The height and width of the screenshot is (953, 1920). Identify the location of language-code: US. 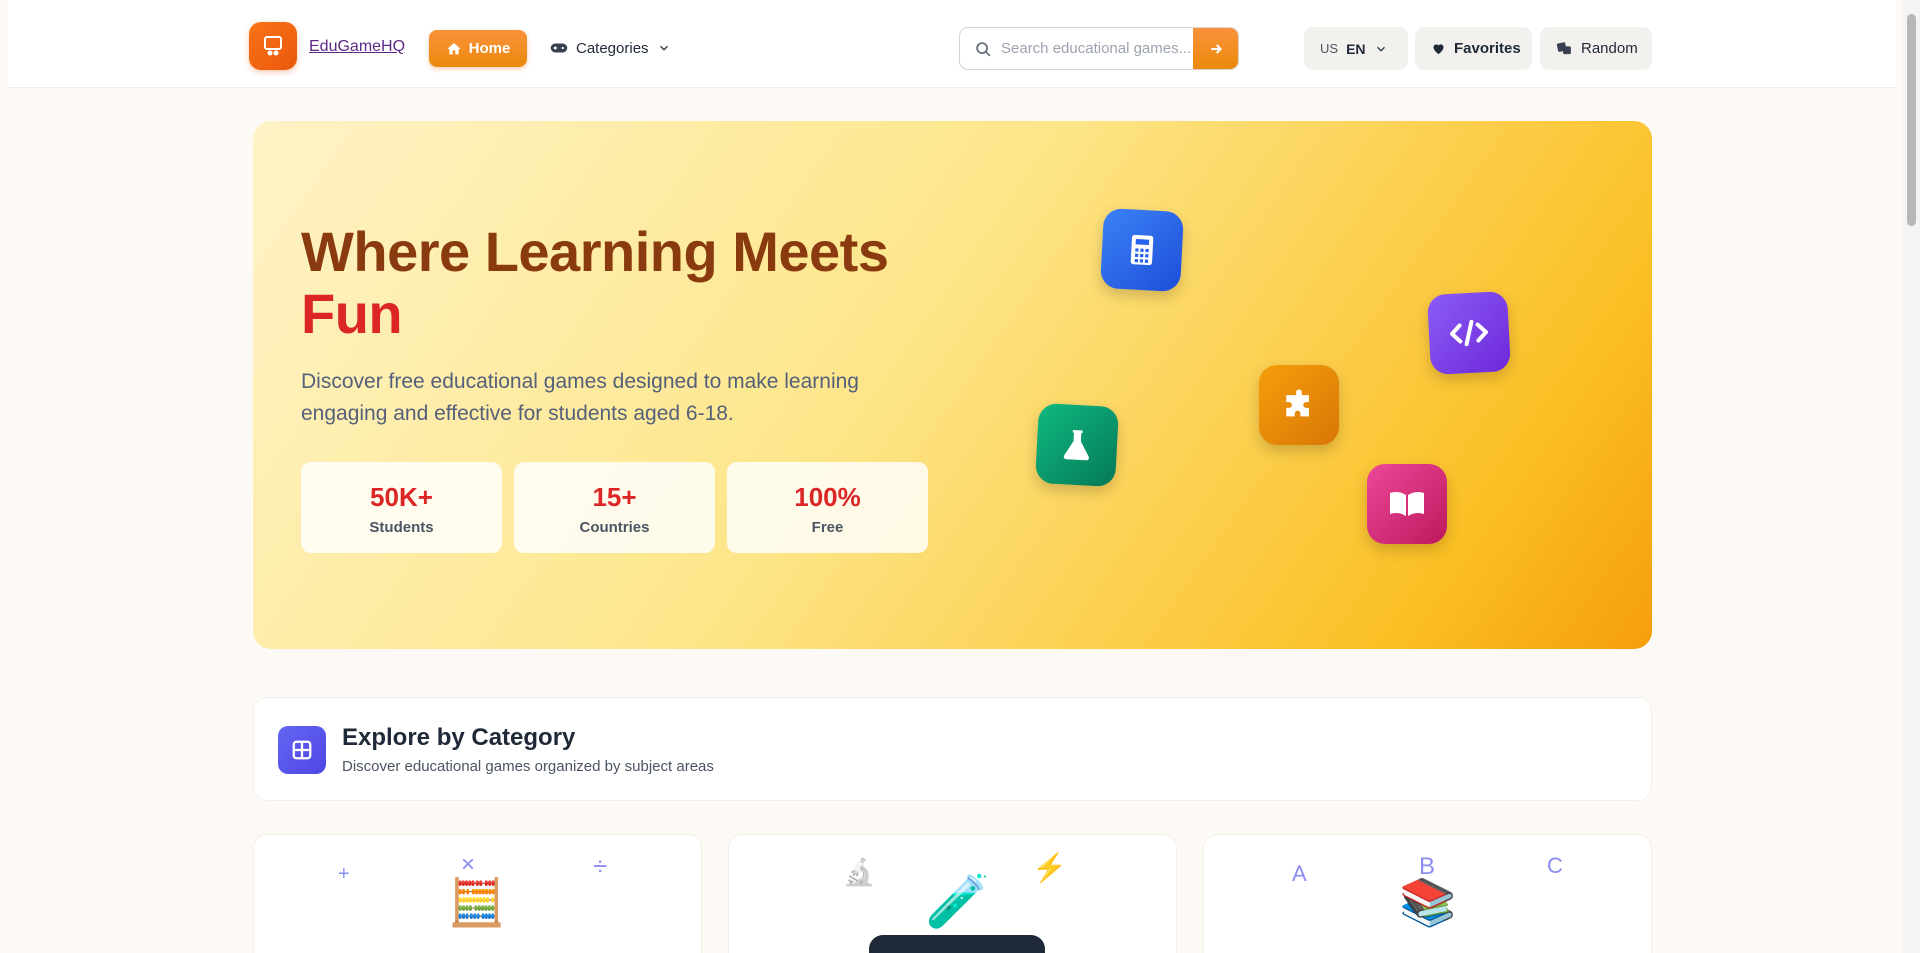
(1329, 48).